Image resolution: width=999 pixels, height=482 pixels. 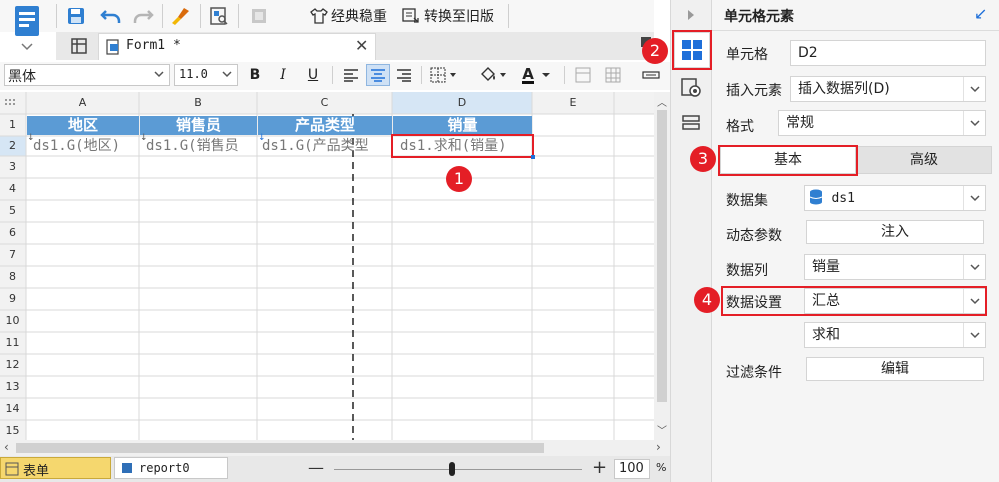 What do you see at coordinates (55, 468) in the screenshot?
I see `sheet-tab-form: 表单` at bounding box center [55, 468].